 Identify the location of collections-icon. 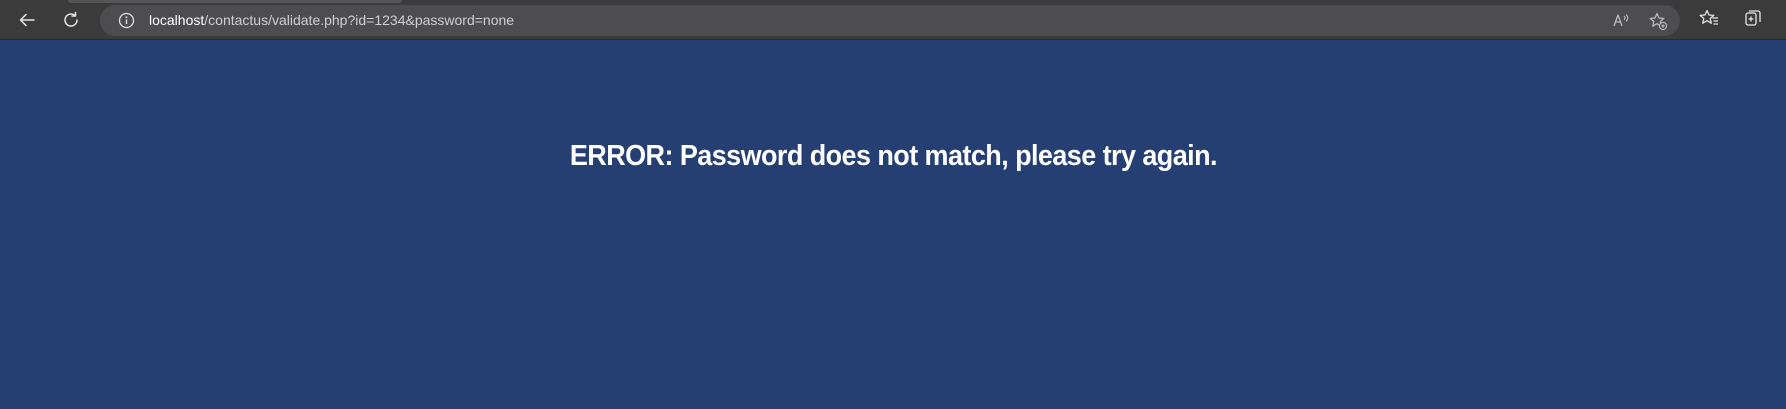
(1753, 20).